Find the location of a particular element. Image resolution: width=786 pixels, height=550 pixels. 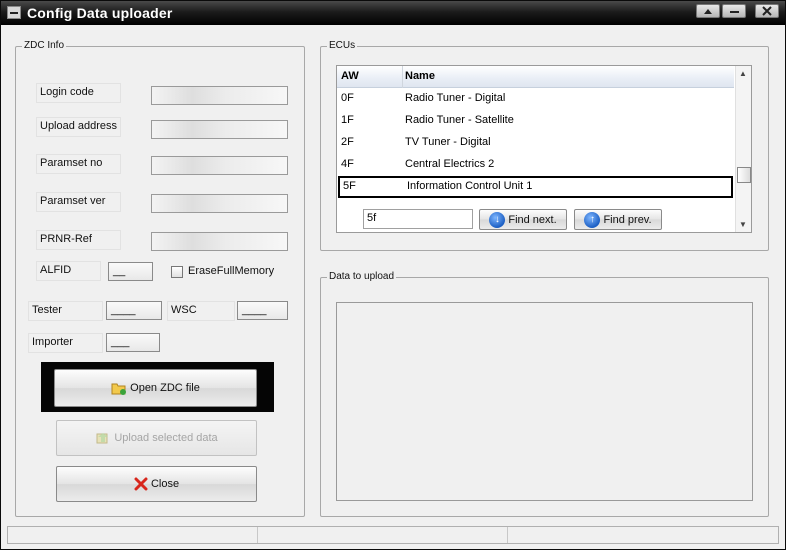

ecus-group-label: ECUs is located at coordinates (342, 45).